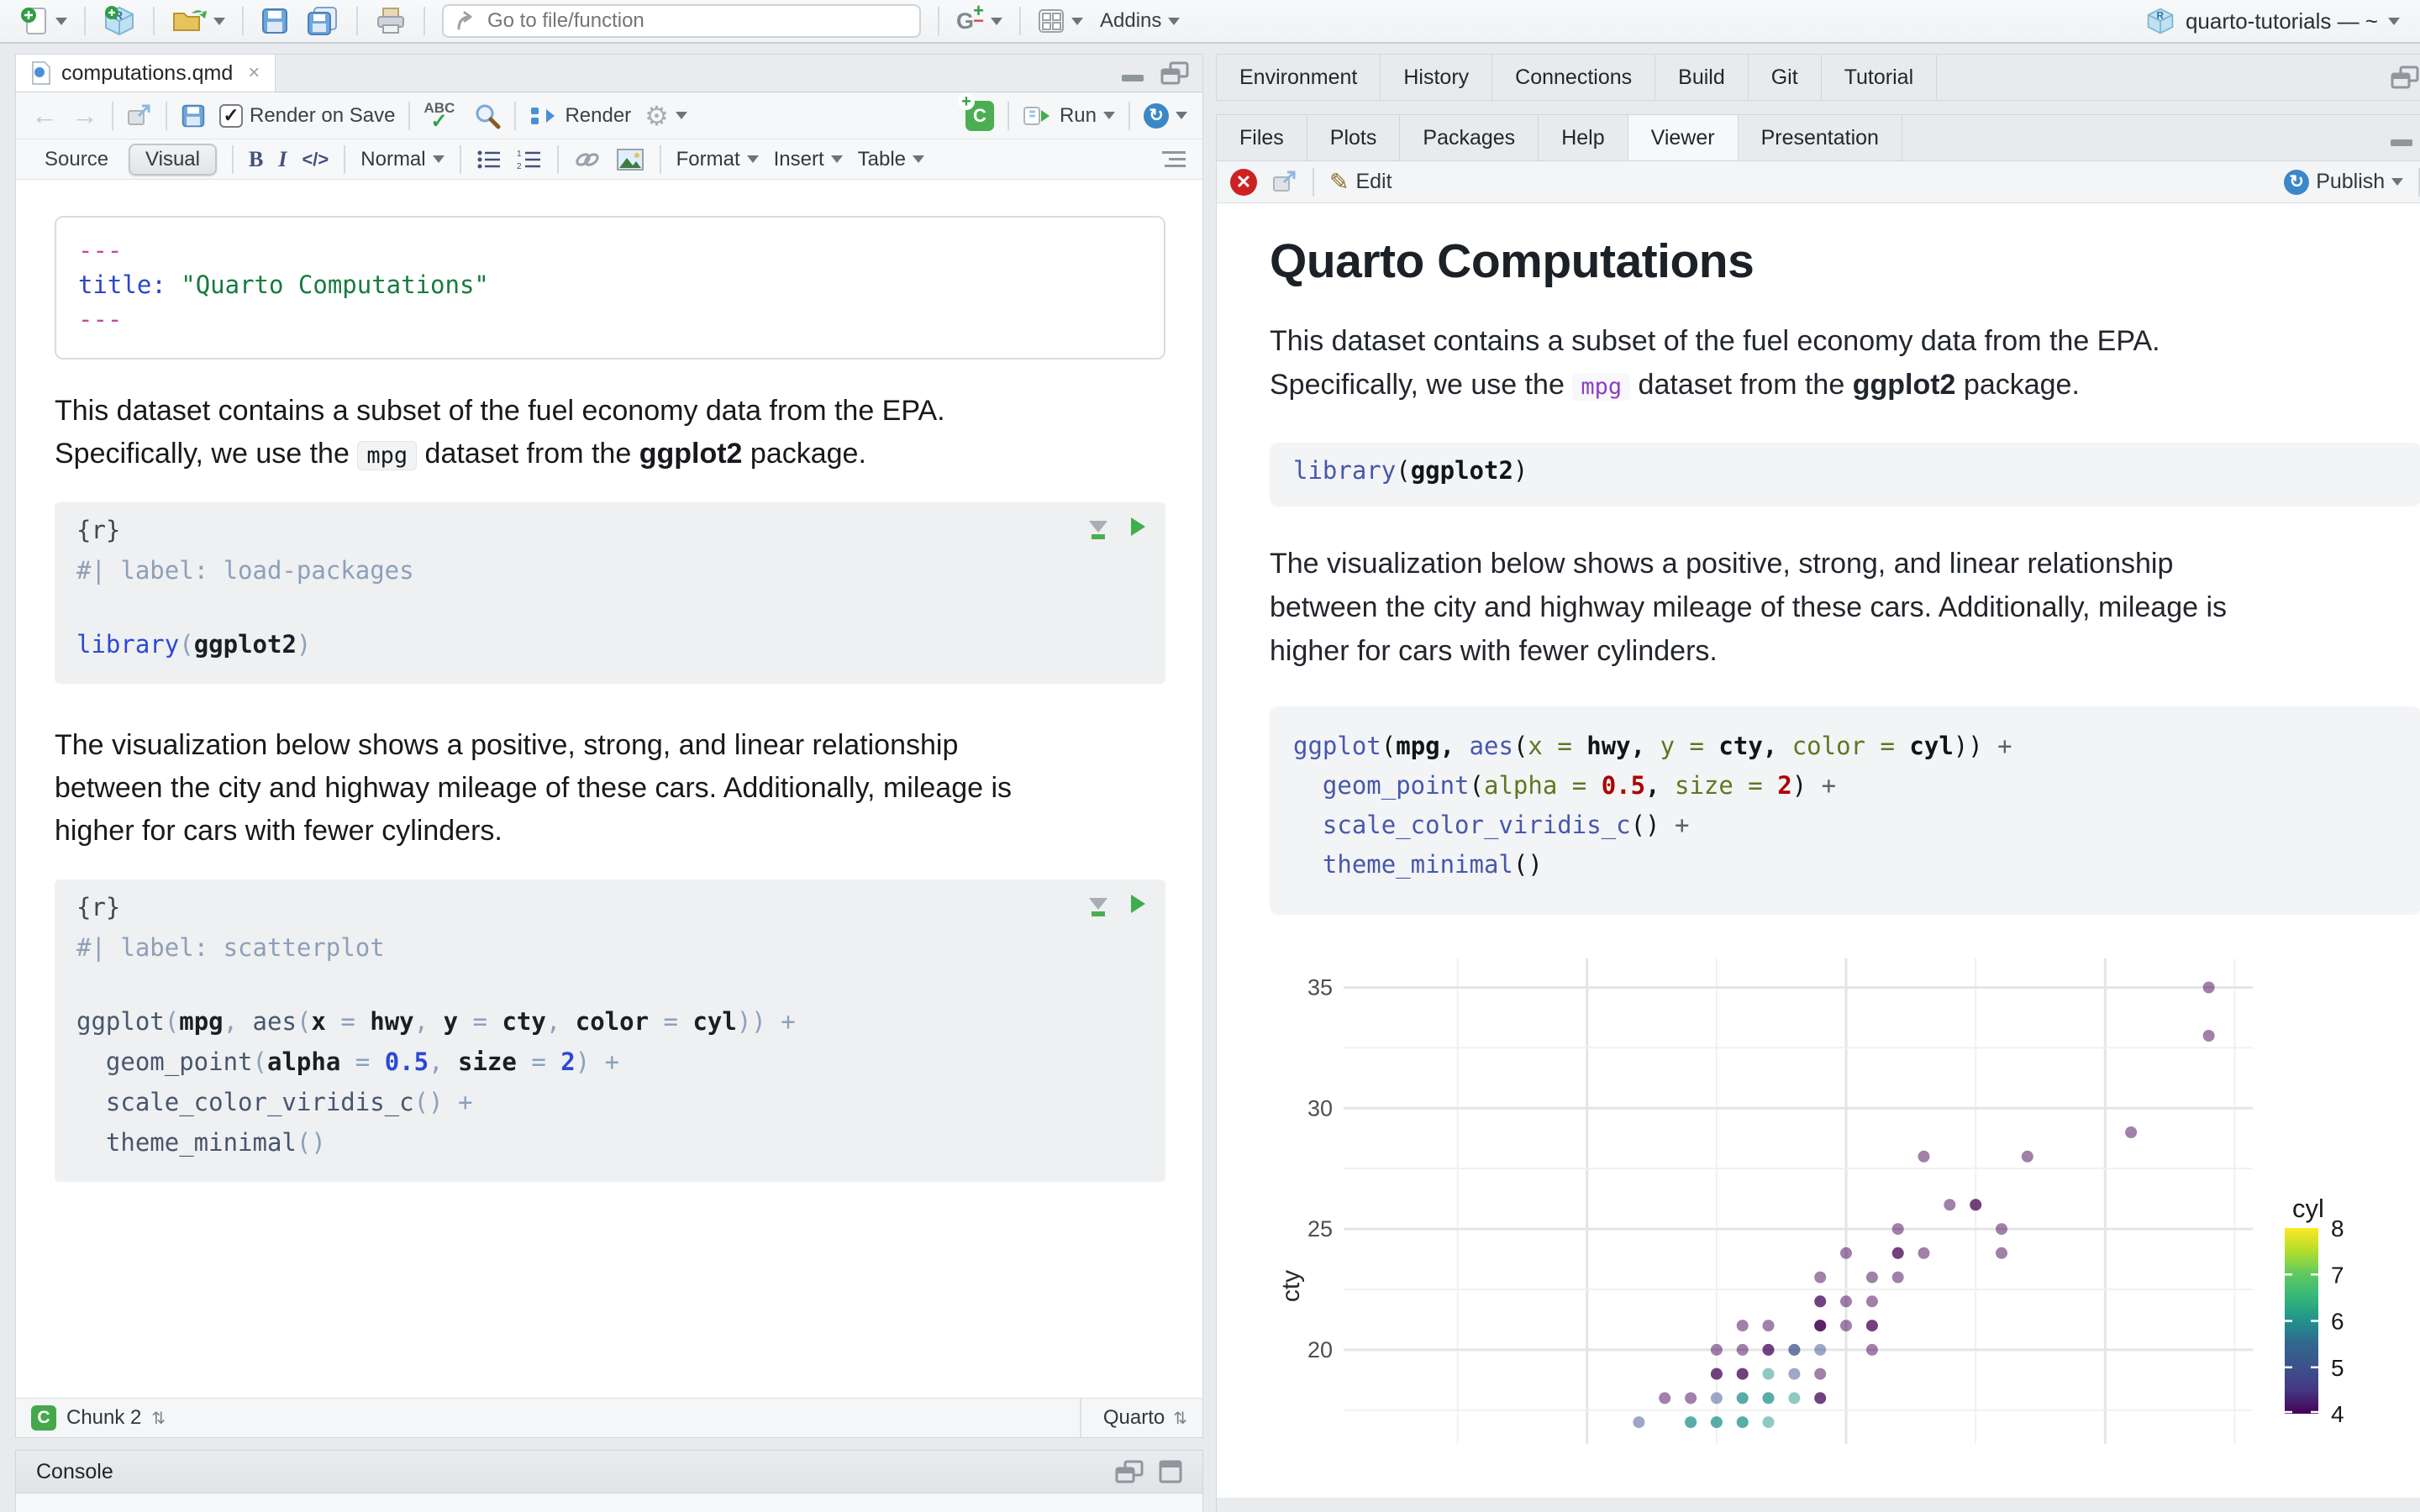  What do you see at coordinates (487, 115) in the screenshot?
I see `search-icon` at bounding box center [487, 115].